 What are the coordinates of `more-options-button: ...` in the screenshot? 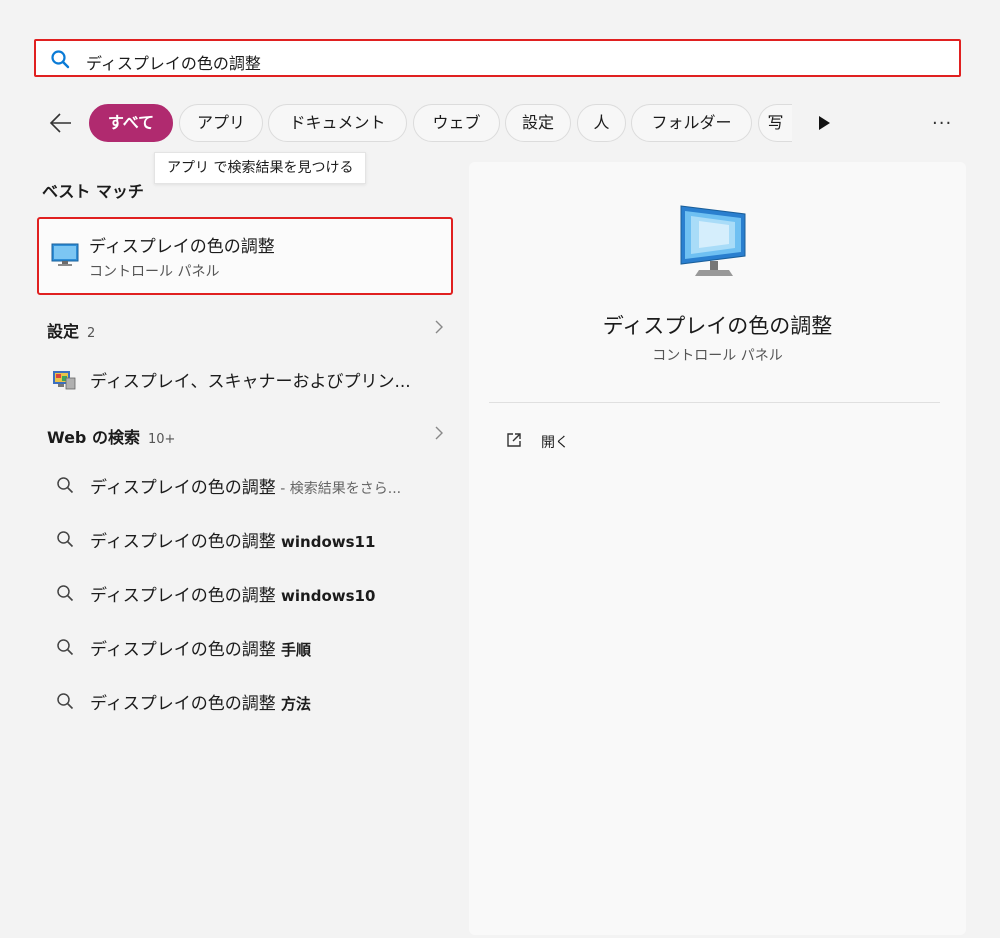 It's located at (942, 118).